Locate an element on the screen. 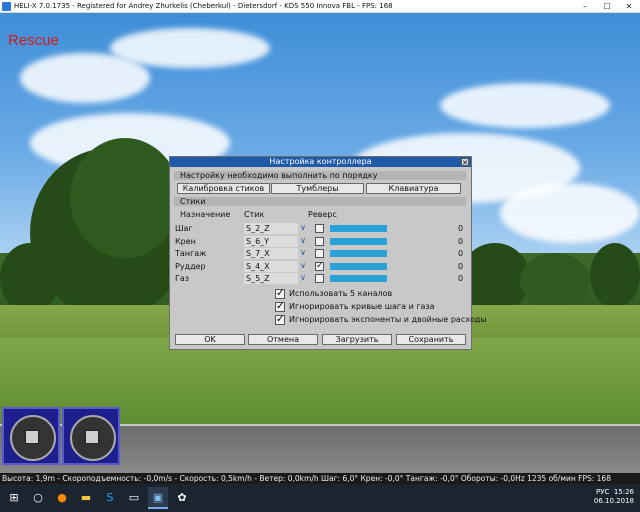 The image size is (640, 512). right-stick-display is located at coordinates (91, 436).